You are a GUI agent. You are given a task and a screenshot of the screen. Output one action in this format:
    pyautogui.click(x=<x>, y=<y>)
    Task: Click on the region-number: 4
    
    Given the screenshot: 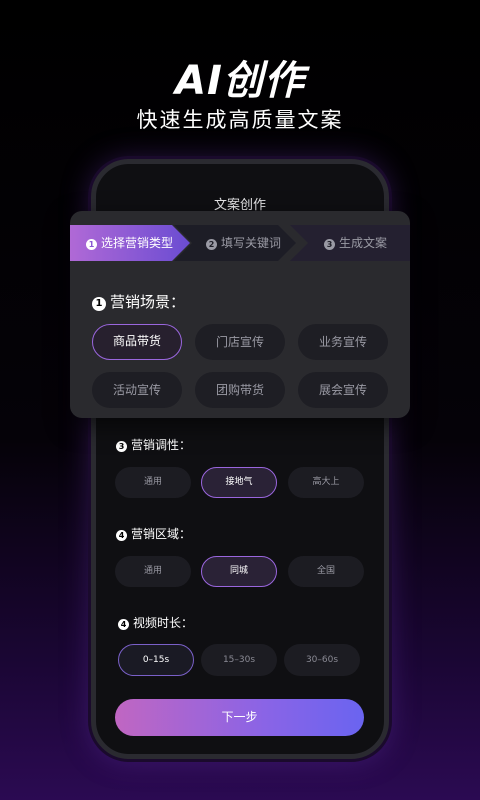 What is the action you would take?
    pyautogui.click(x=121, y=535)
    